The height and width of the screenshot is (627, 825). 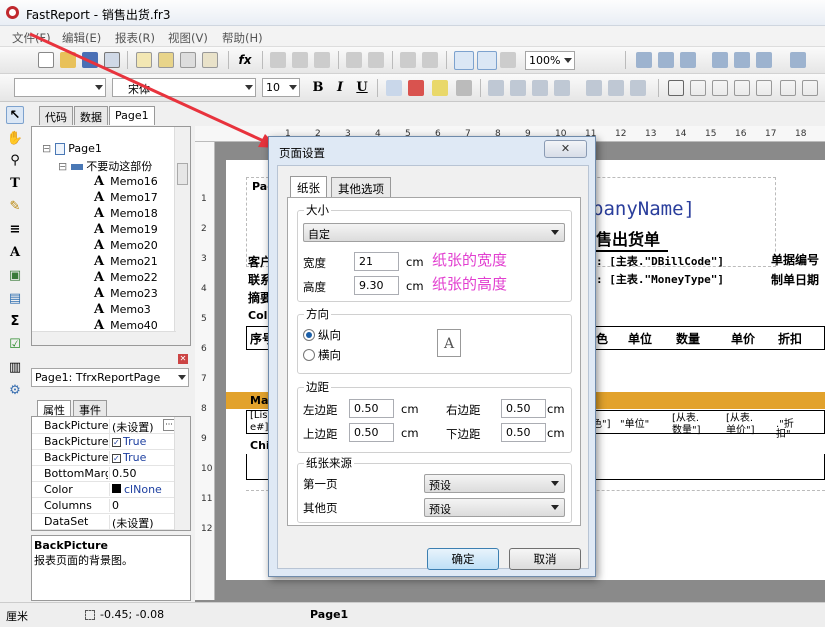 I want to click on top-margin-label: 上边距, so click(x=320, y=434).